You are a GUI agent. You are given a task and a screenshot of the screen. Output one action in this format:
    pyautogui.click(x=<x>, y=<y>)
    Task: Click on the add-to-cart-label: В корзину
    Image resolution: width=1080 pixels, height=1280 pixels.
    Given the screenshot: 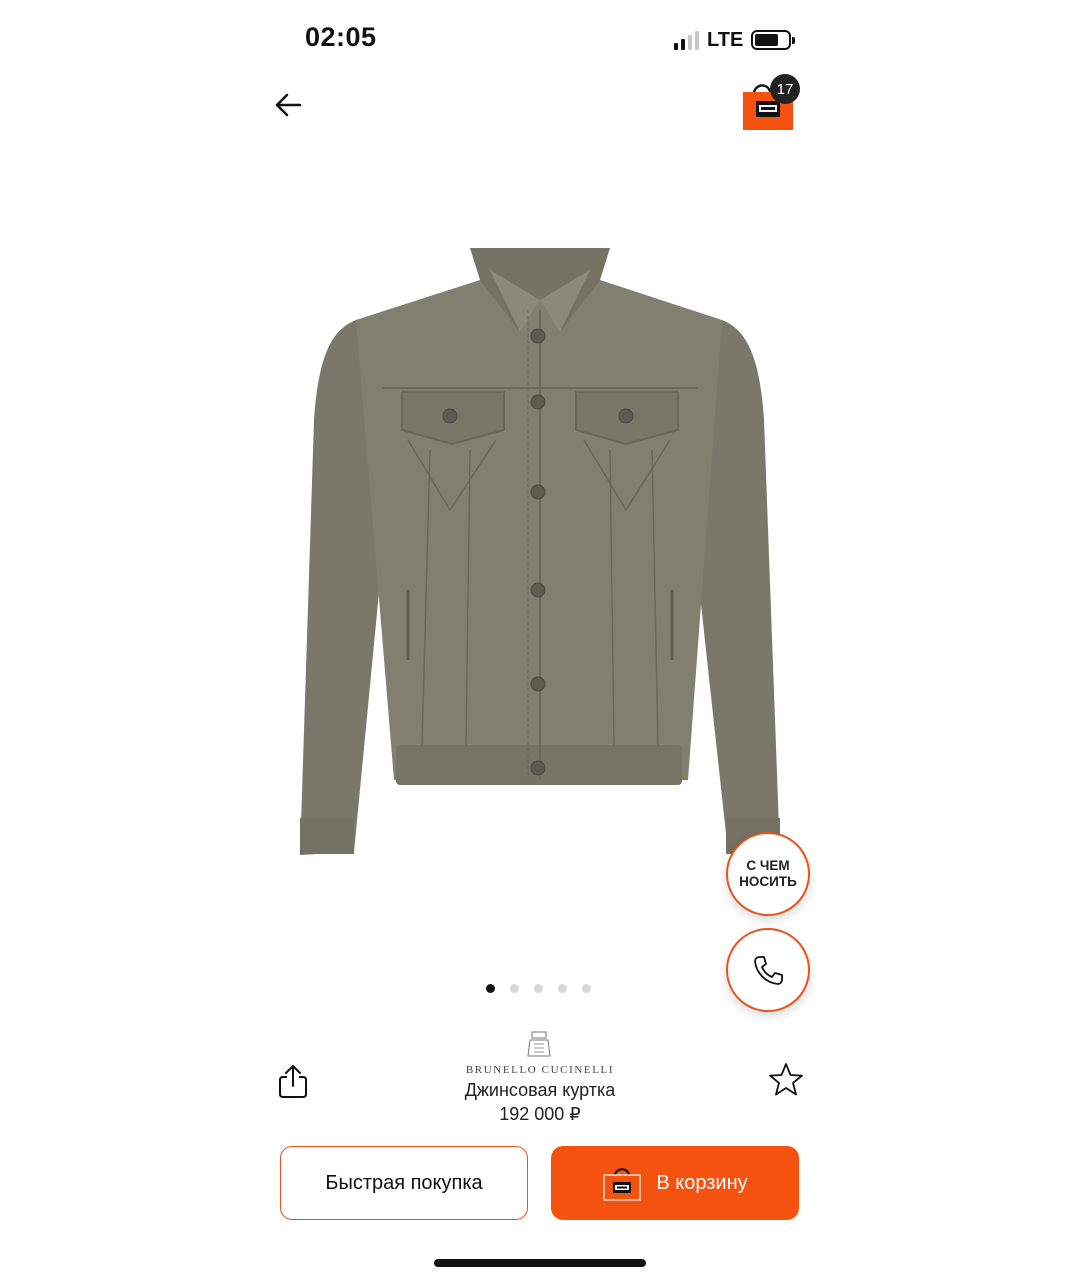 What is the action you would take?
    pyautogui.click(x=702, y=1182)
    